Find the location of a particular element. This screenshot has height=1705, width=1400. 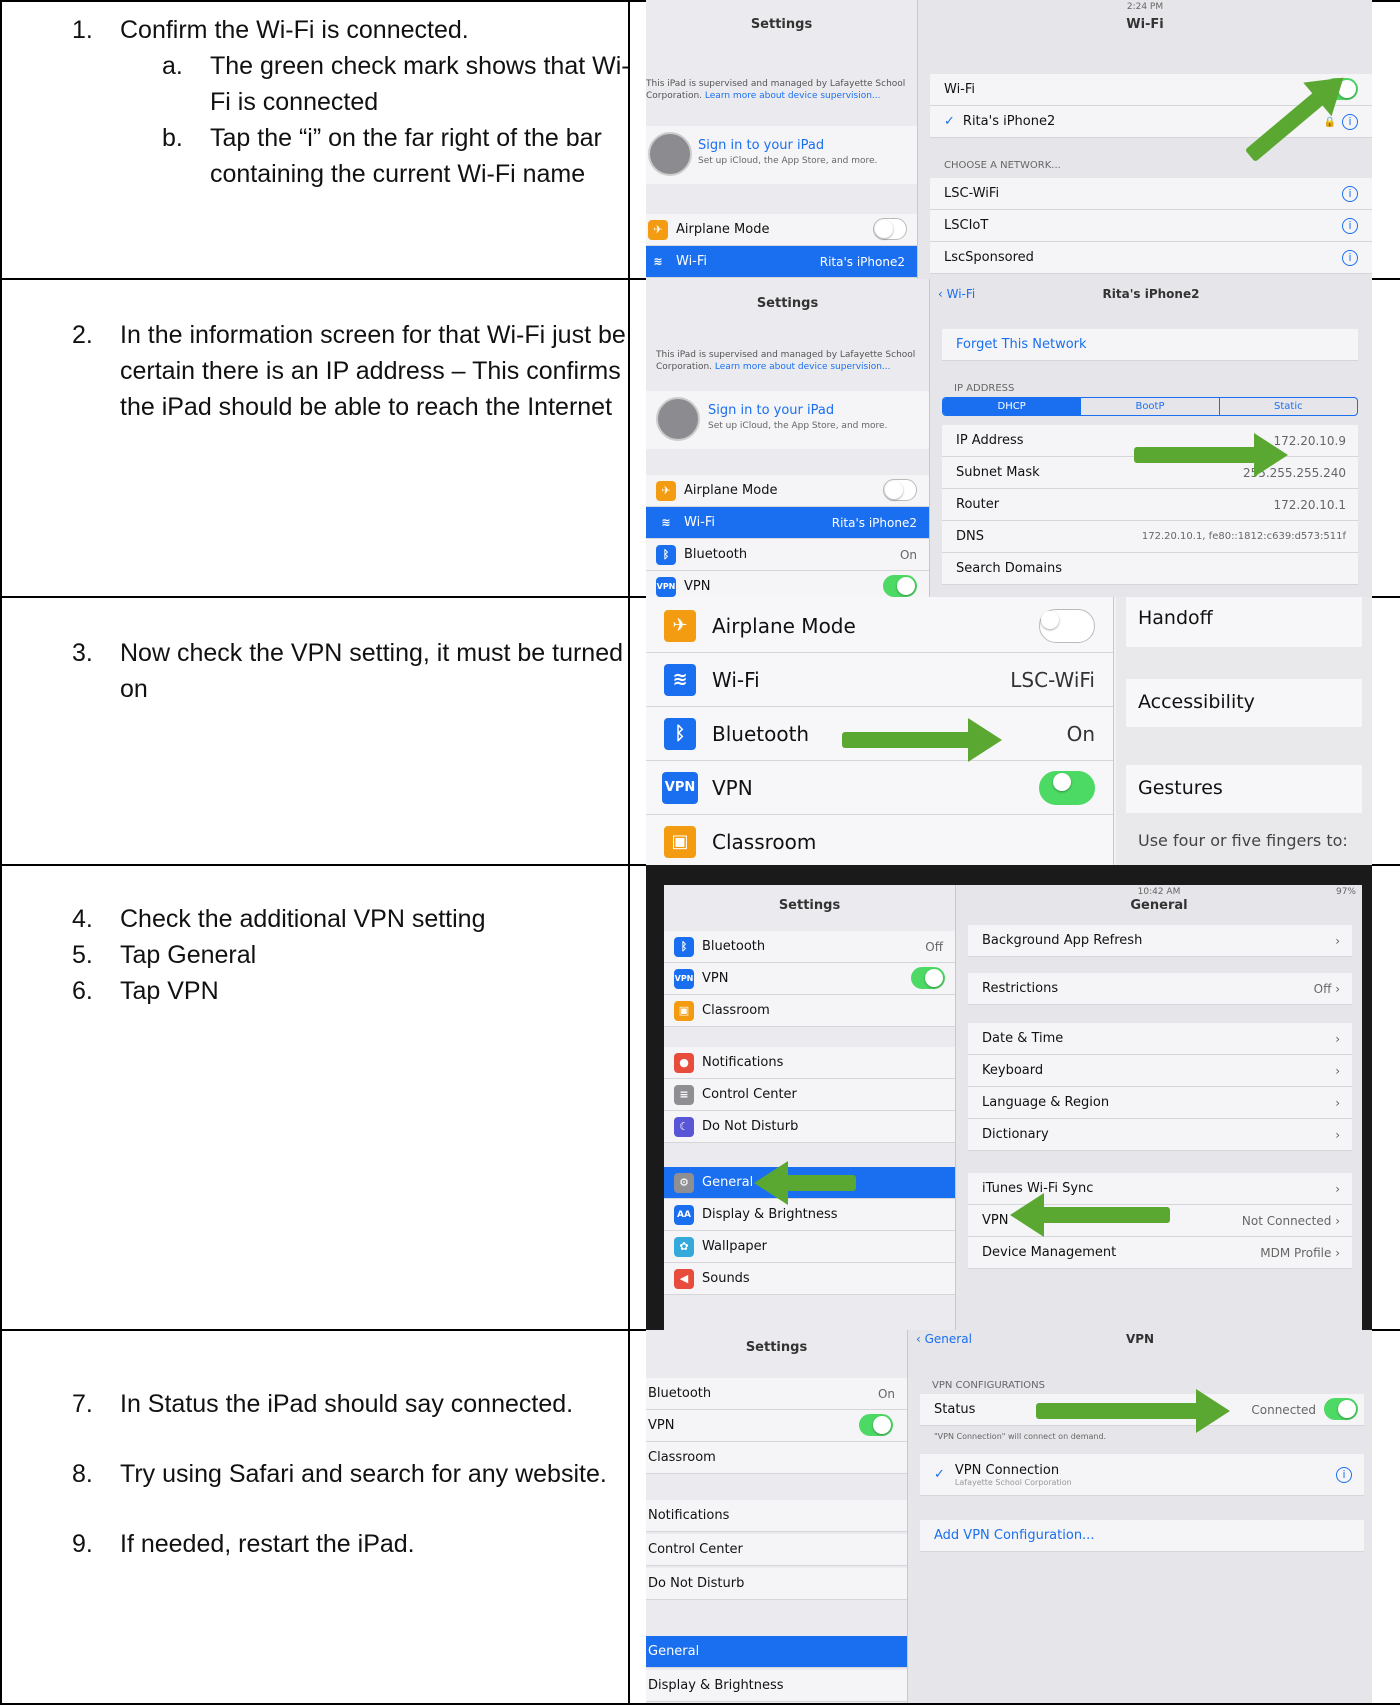

ip-mode-segmented-control: DHCP BootP Static is located at coordinates (1150, 406).